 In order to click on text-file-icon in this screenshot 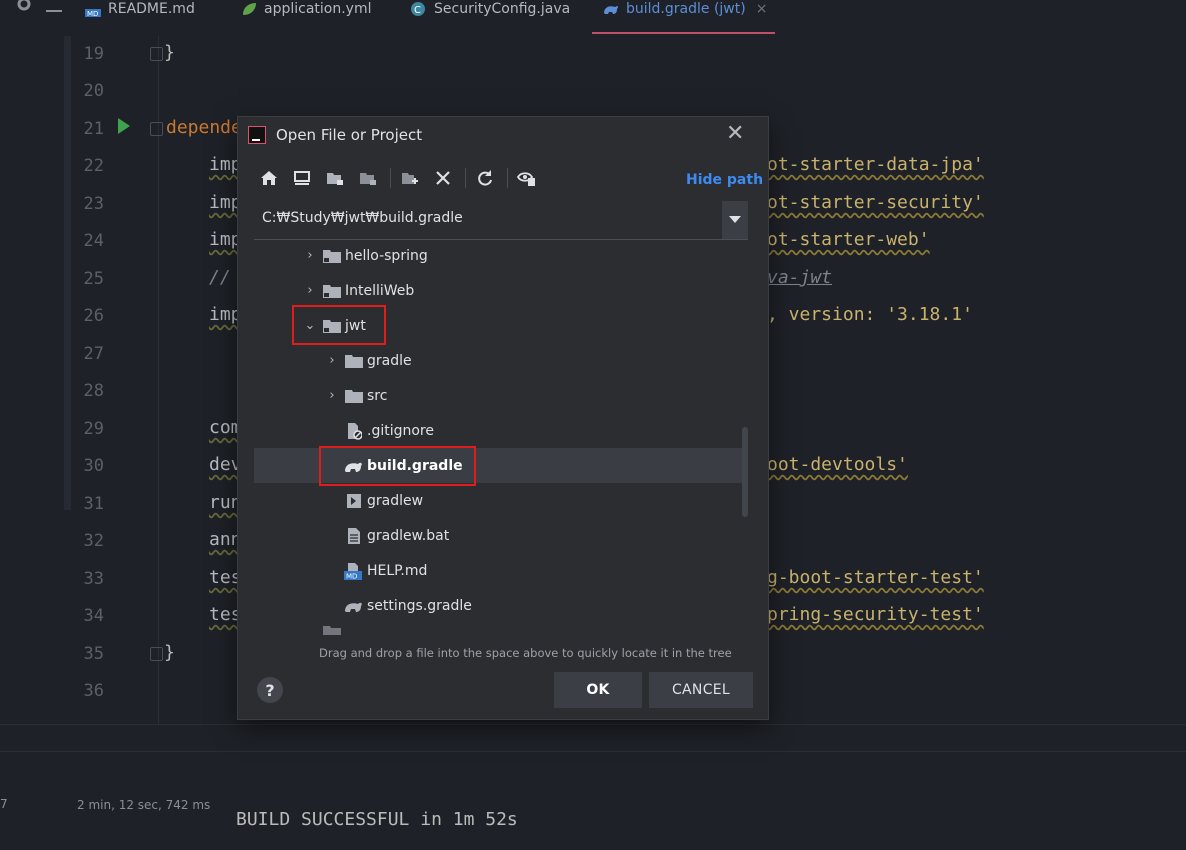, I will do `click(354, 536)`.